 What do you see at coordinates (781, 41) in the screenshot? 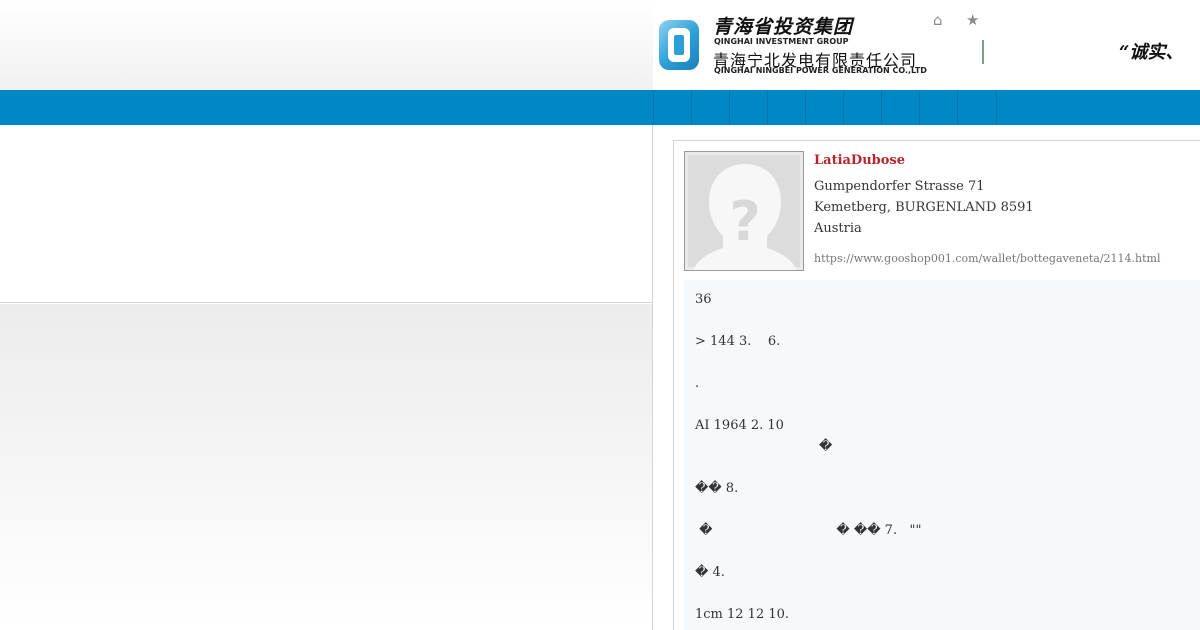
I see `logo-group-name-en: QINGHAI INVESTMENT GROUP` at bounding box center [781, 41].